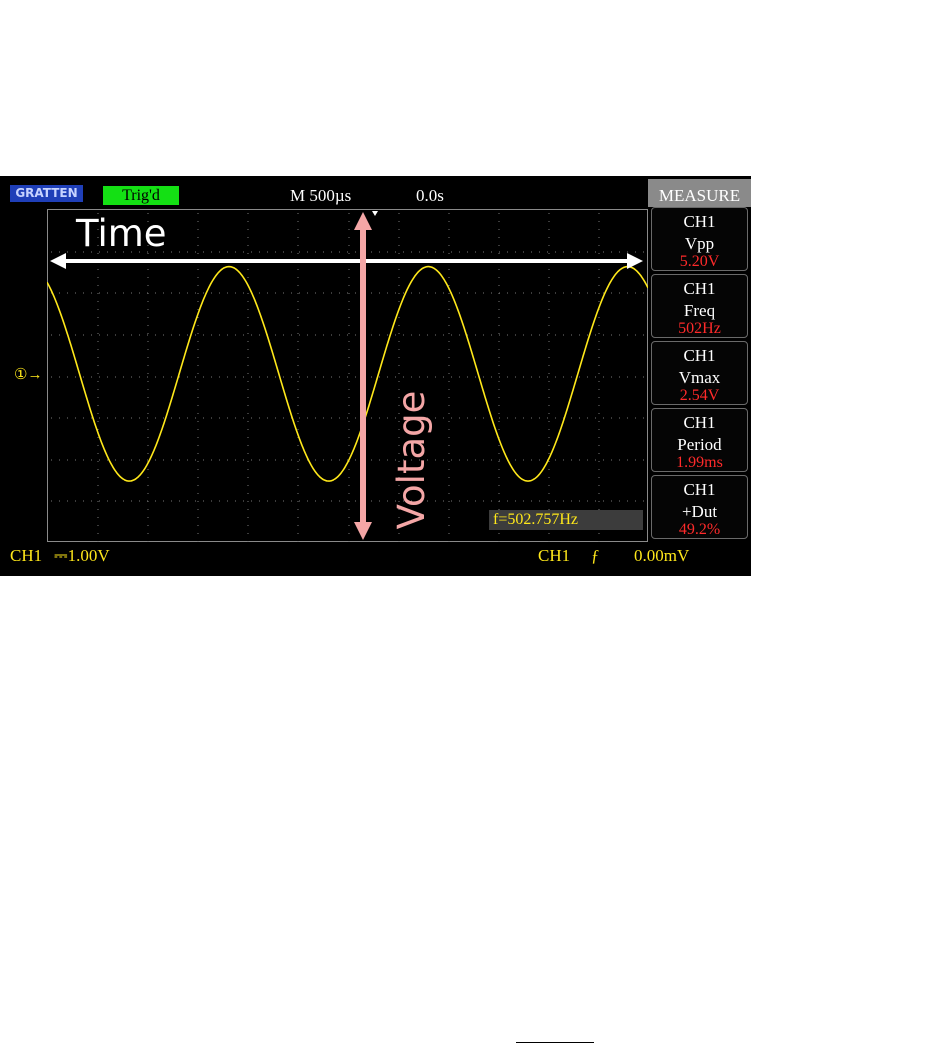  What do you see at coordinates (26, 555) in the screenshot?
I see `channel-label: CH1` at bounding box center [26, 555].